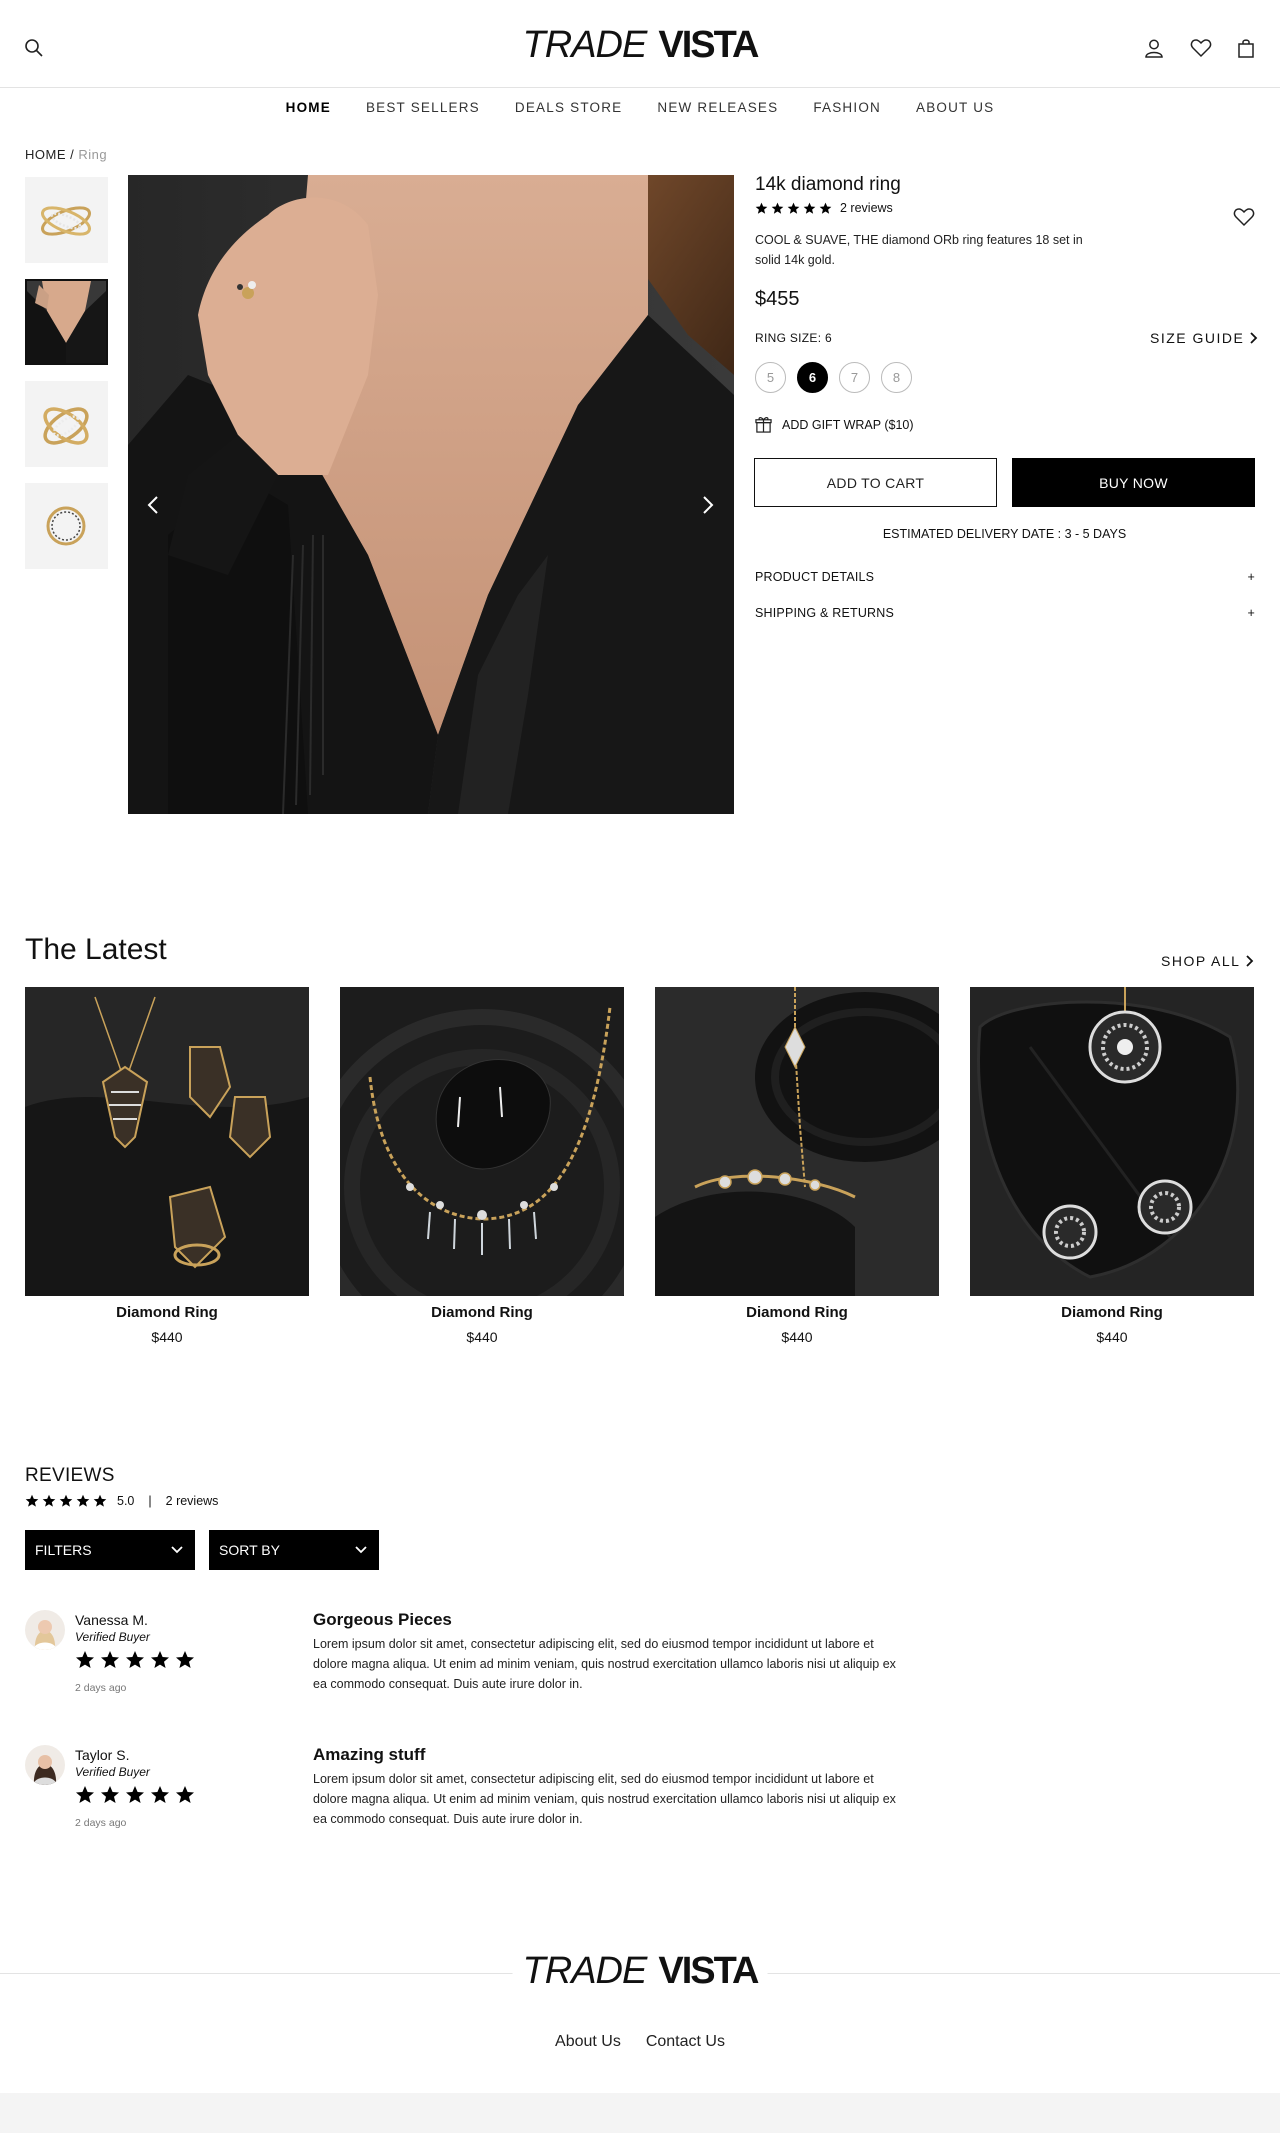 This screenshot has height=2133, width=1280. Describe the element at coordinates (369, 1754) in the screenshot. I see `review-title: Amazing stuff` at that location.